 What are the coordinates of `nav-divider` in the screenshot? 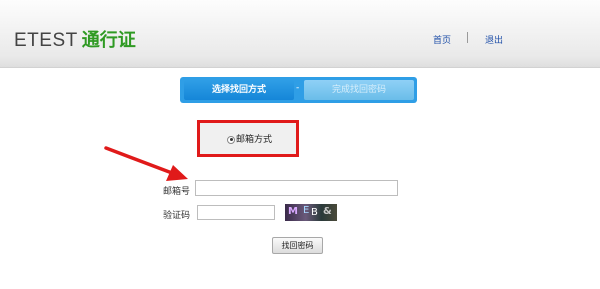 It's located at (467, 37).